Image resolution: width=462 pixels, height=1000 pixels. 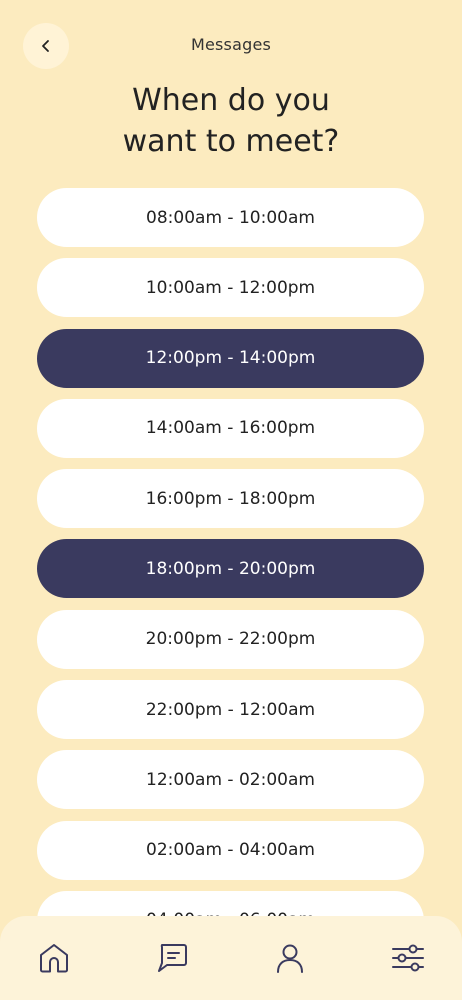 What do you see at coordinates (230, 428) in the screenshot?
I see `time-slot: 14:00am - 16:00pm` at bounding box center [230, 428].